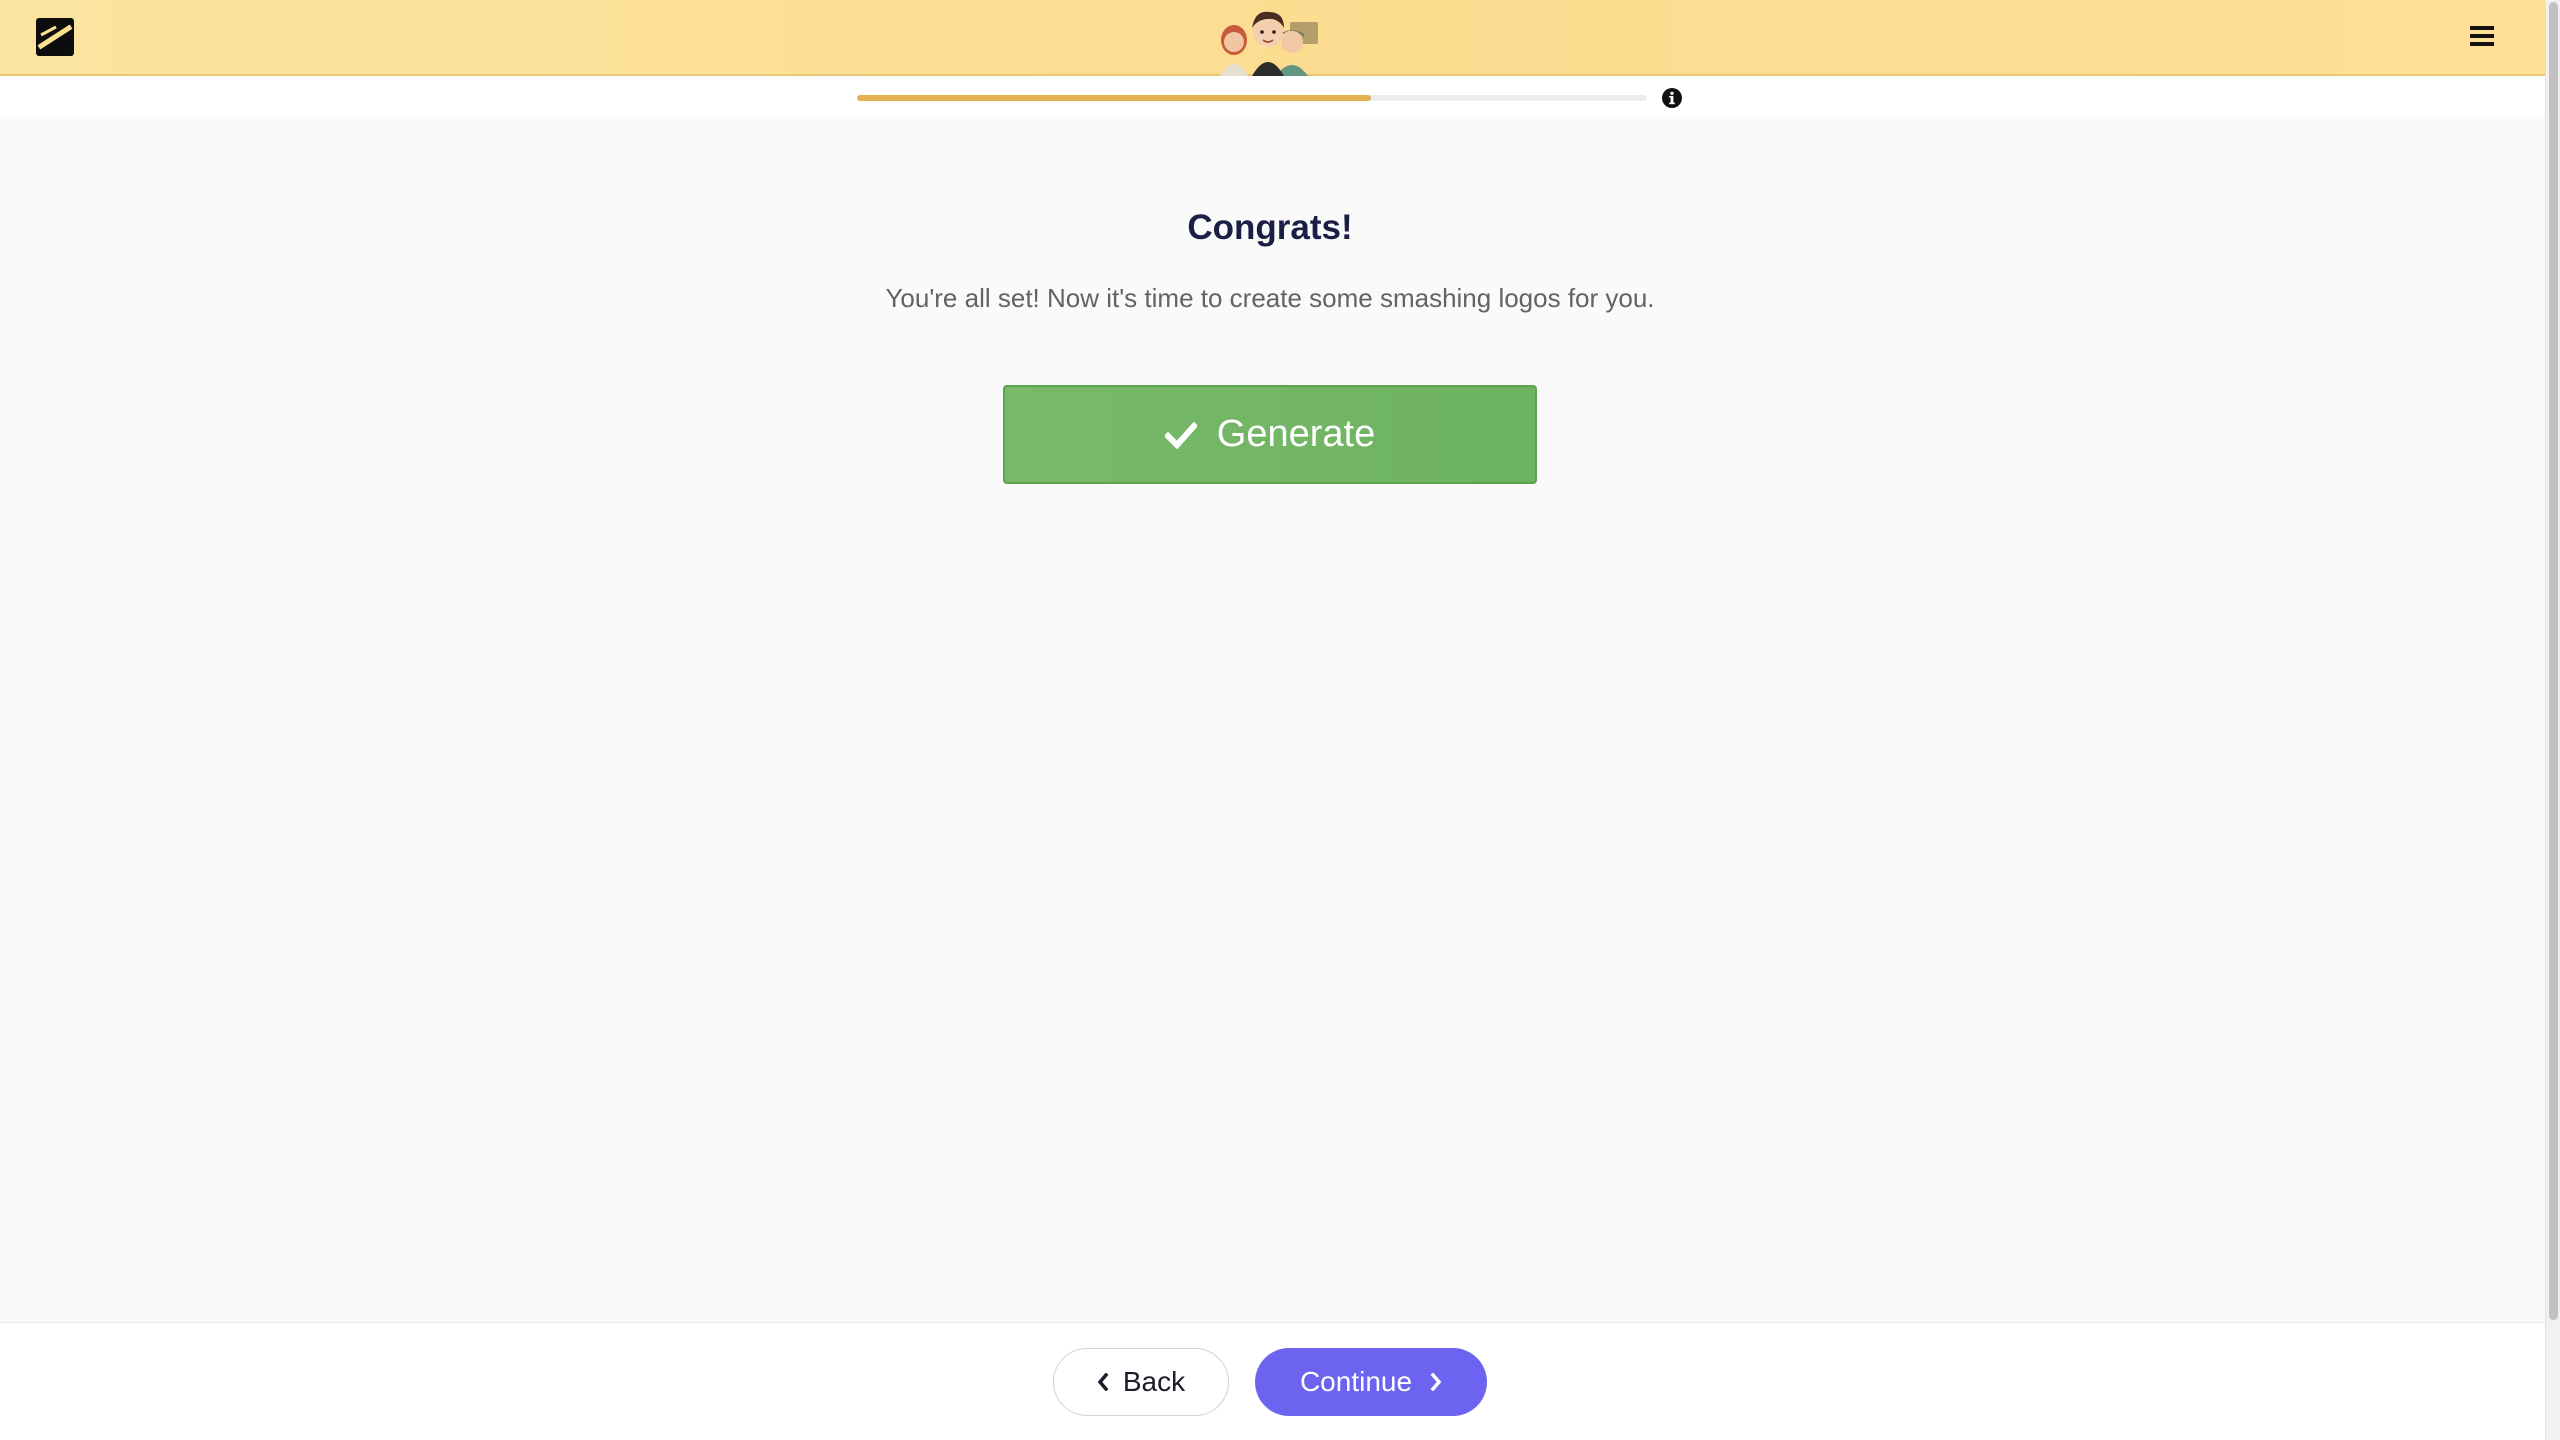 The width and height of the screenshot is (2560, 1440). I want to click on generate-button-label: Generate, so click(1296, 434).